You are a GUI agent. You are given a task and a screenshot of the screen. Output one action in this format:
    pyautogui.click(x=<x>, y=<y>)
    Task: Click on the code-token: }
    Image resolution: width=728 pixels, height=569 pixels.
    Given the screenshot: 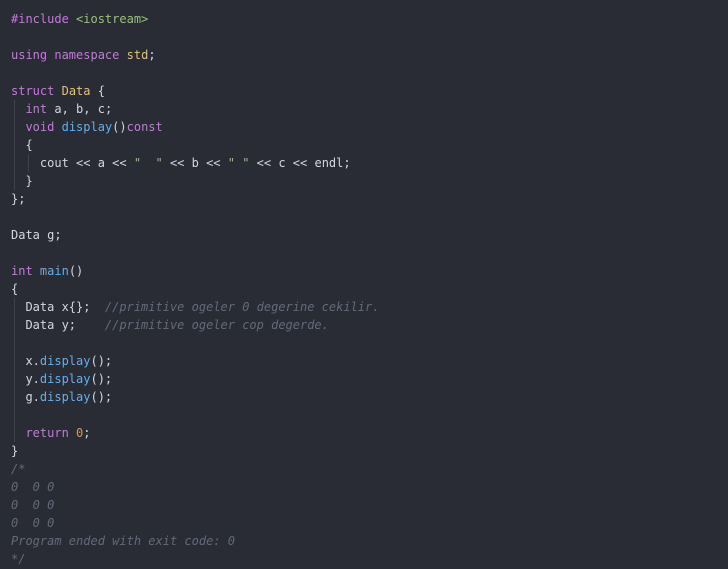 What is the action you would take?
    pyautogui.click(x=15, y=451)
    